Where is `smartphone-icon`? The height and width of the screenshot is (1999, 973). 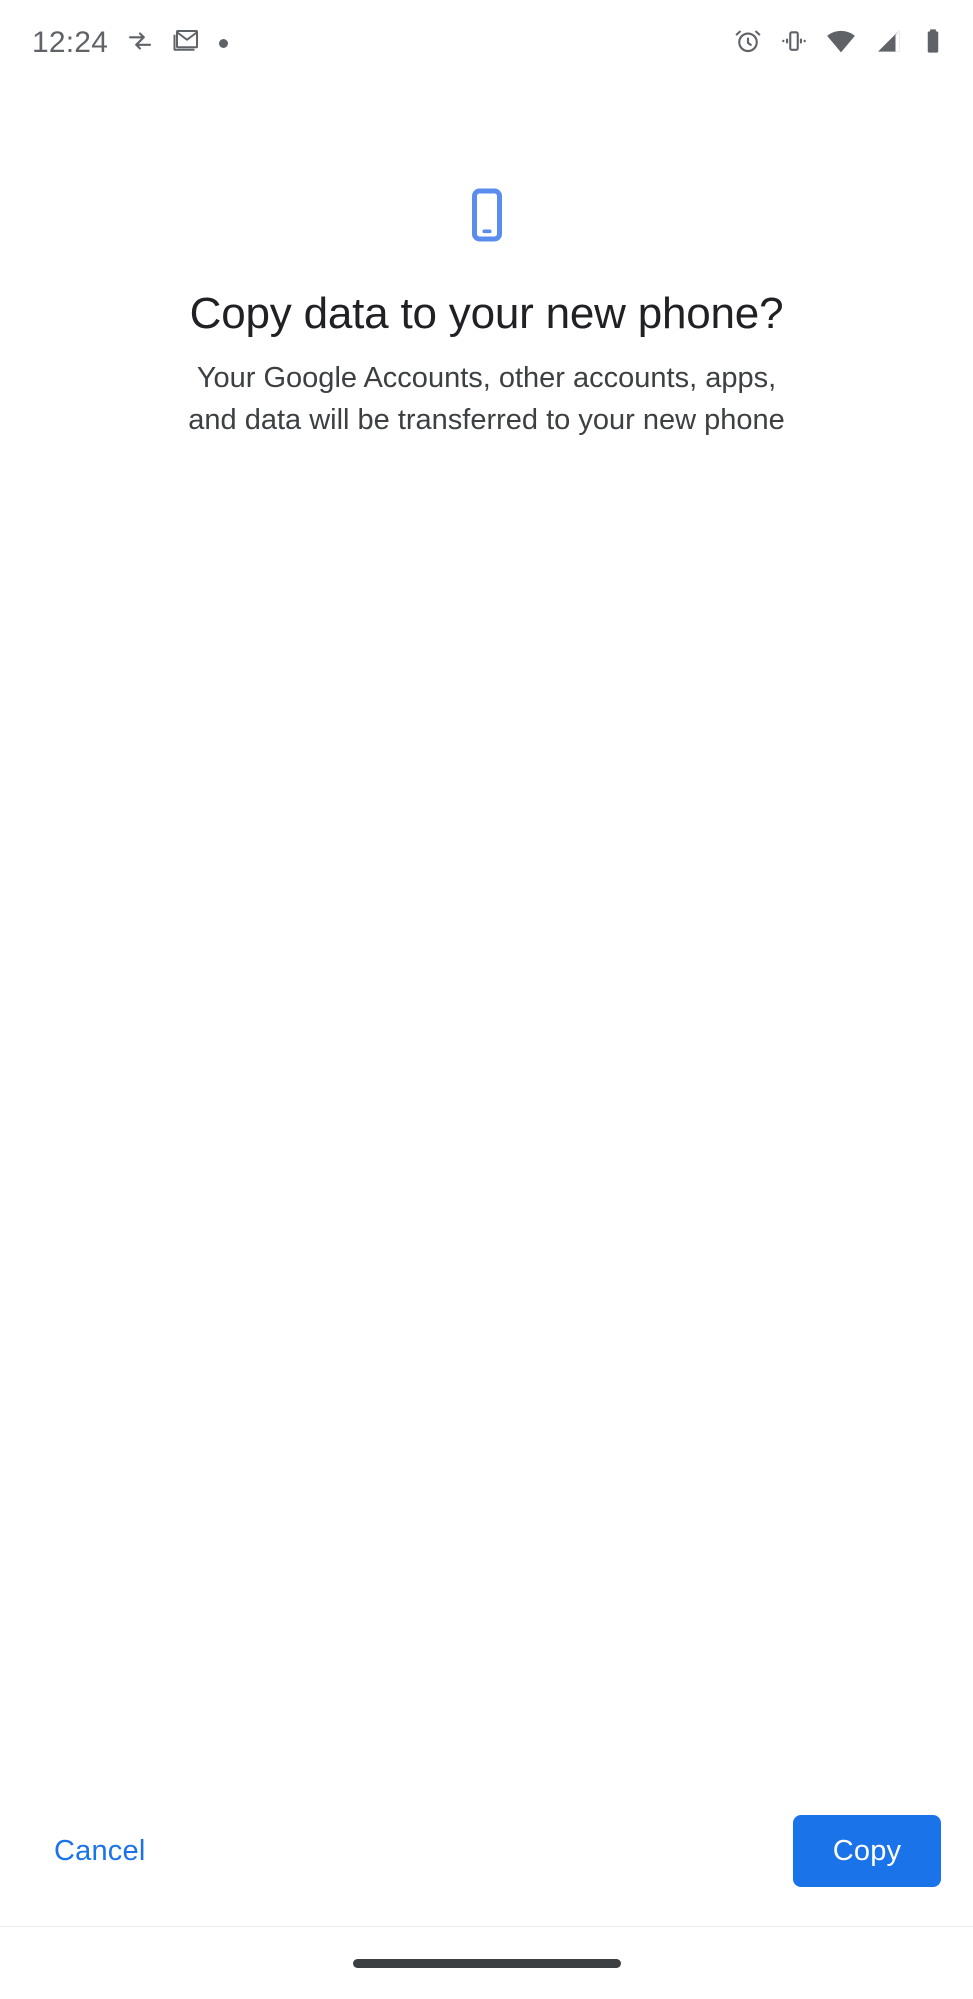
smartphone-icon is located at coordinates (487, 219).